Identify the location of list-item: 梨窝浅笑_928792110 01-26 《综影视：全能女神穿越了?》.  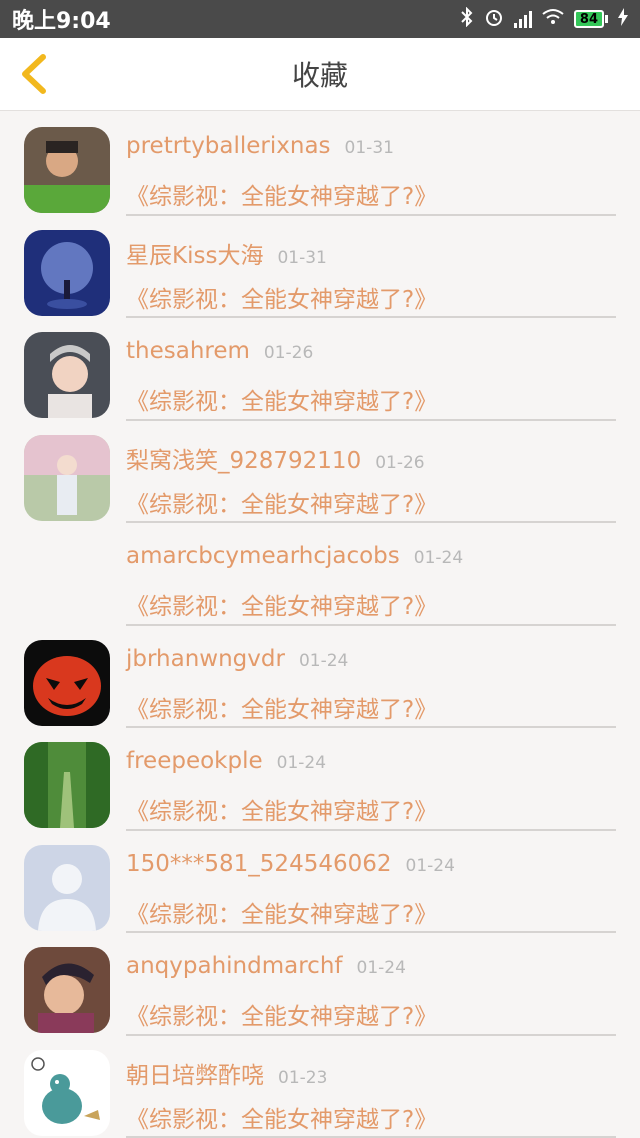
(320, 472).